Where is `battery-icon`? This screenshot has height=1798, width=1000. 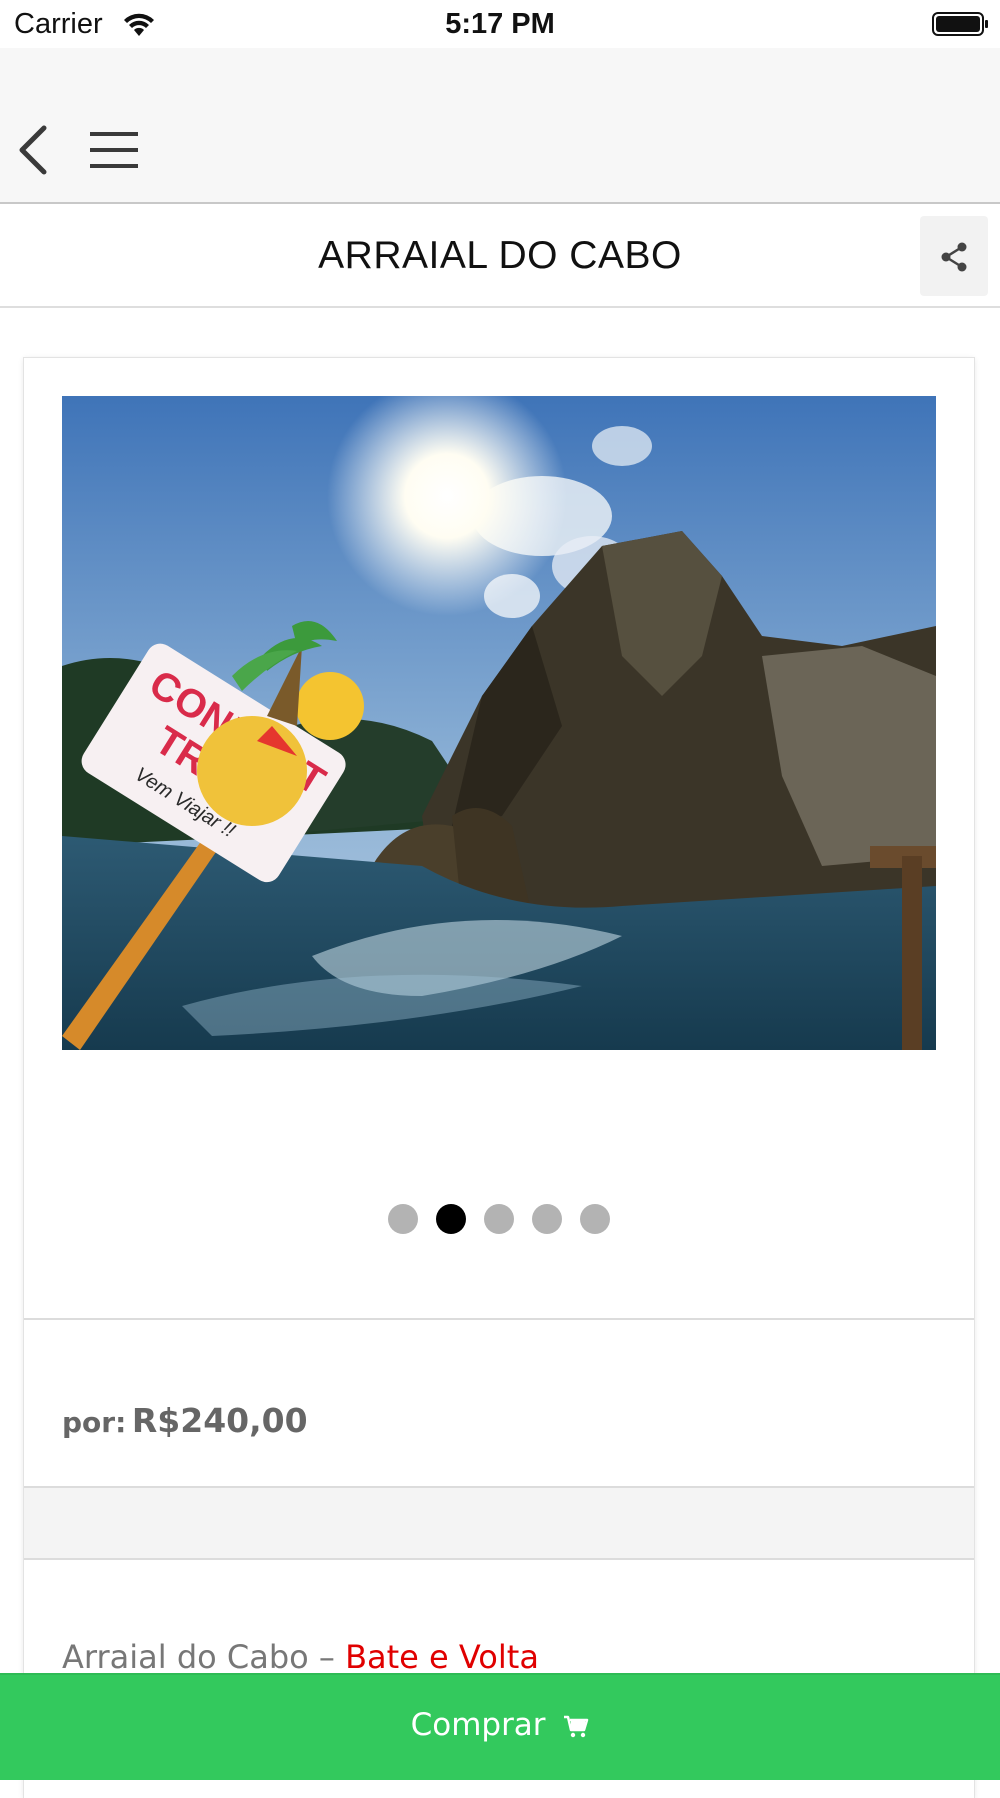
battery-icon is located at coordinates (960, 24).